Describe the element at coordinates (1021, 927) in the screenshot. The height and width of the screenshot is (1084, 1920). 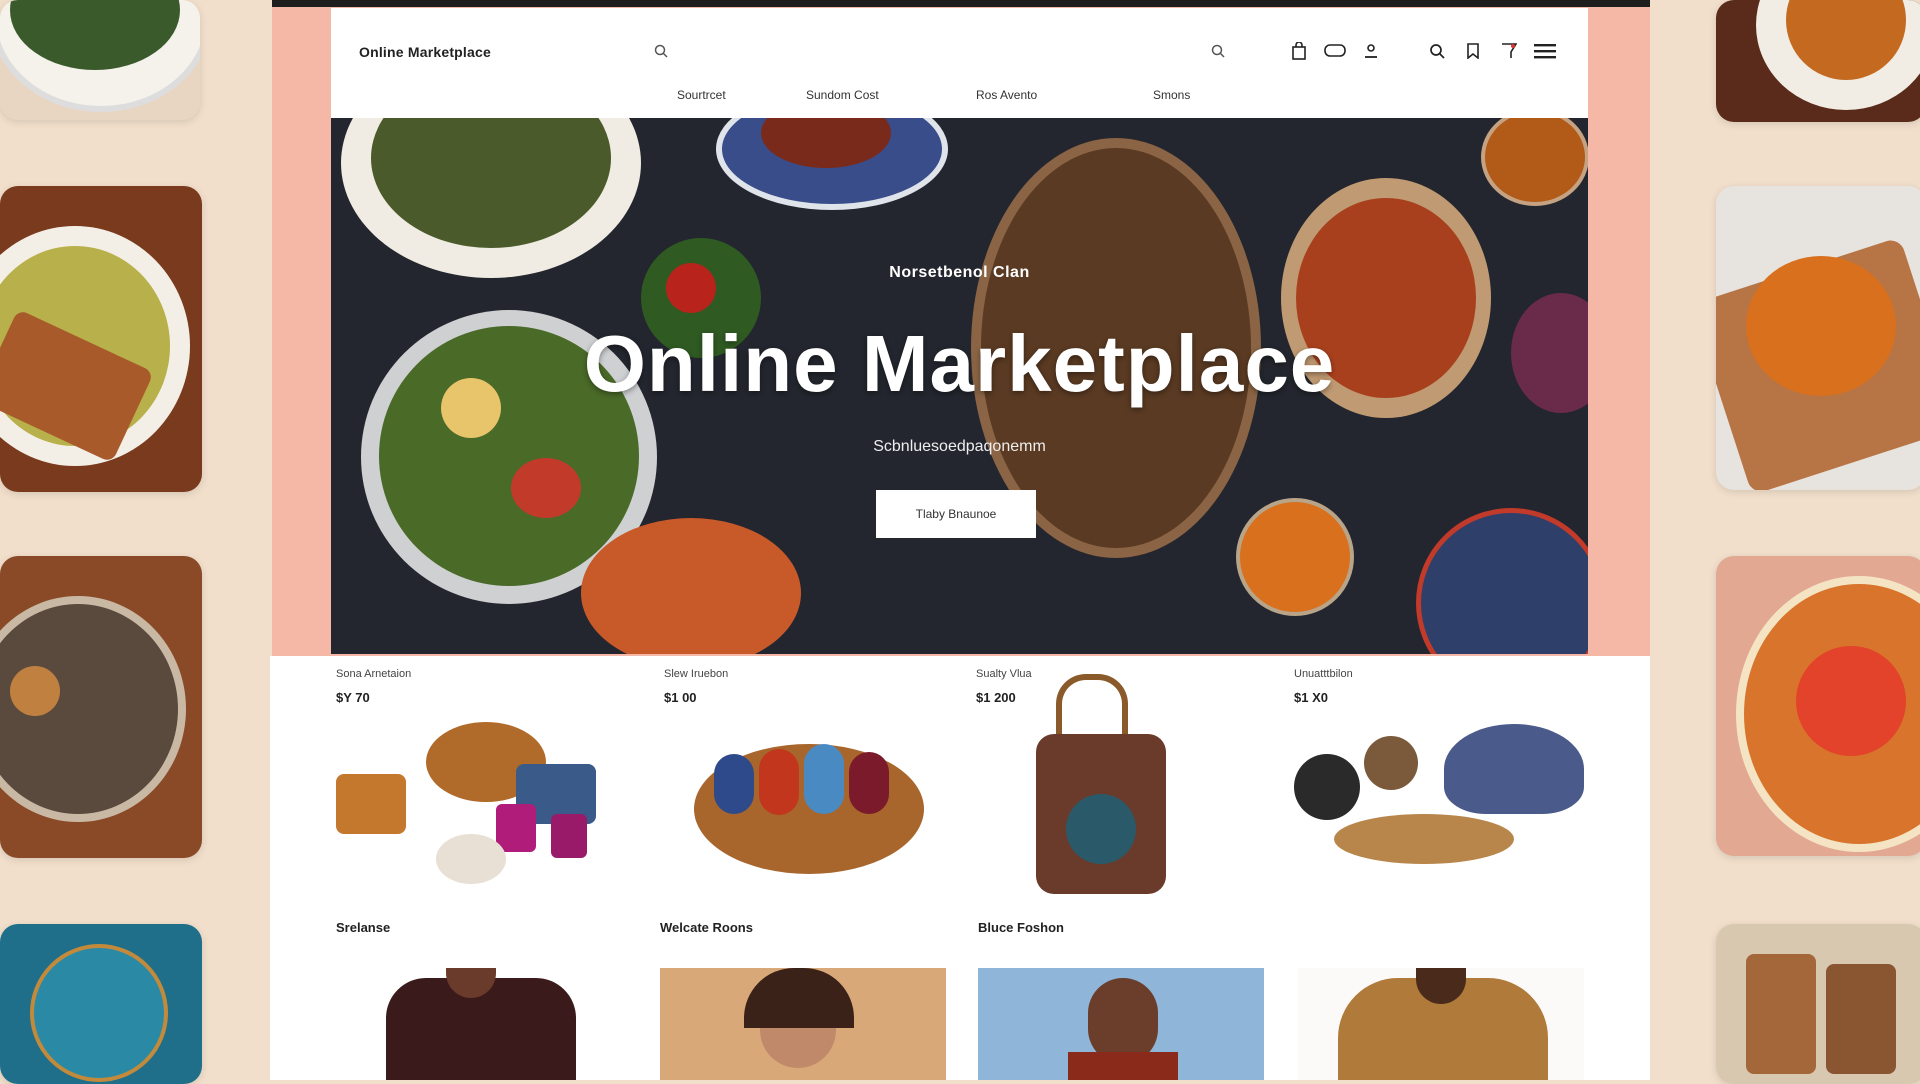
I see `category-label: Bluce Foshon` at that location.